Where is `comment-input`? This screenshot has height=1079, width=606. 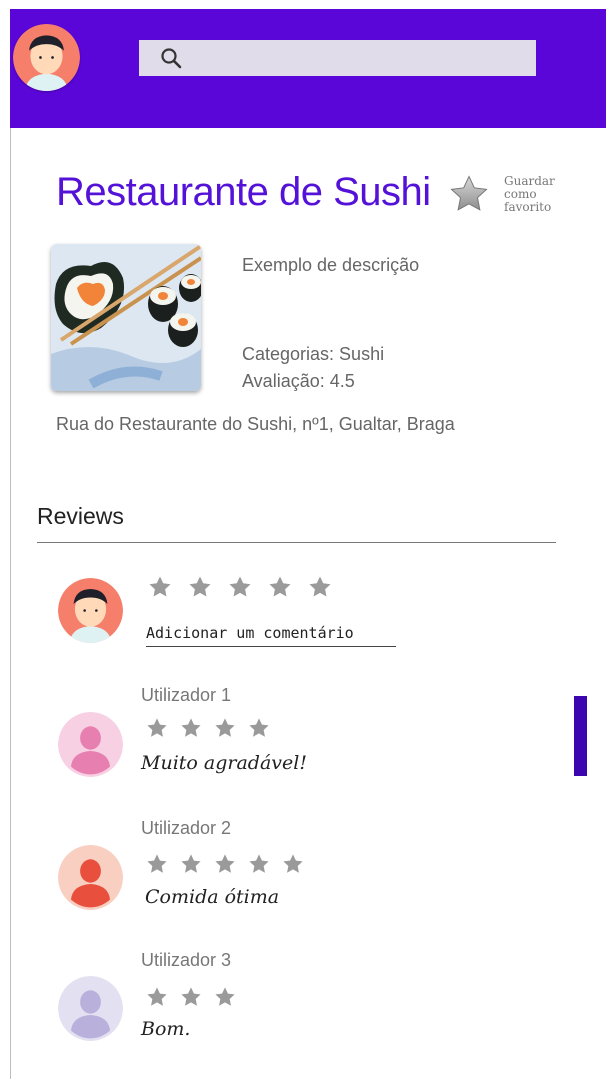 comment-input is located at coordinates (271, 633).